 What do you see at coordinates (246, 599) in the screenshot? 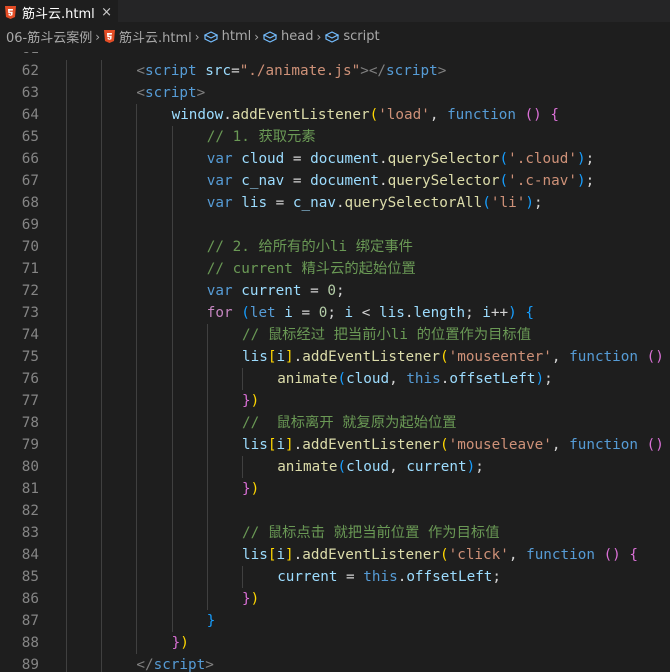
I see `code-token: }` at bounding box center [246, 599].